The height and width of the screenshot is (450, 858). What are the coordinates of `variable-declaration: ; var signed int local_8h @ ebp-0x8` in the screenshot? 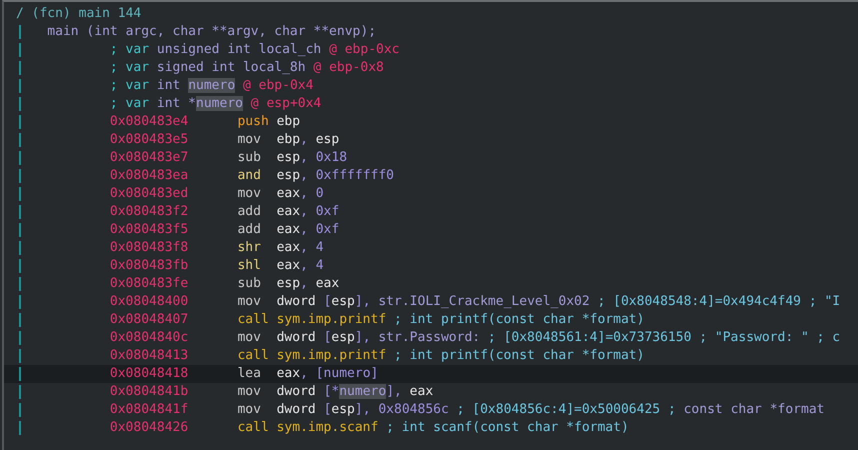 It's located at (247, 68).